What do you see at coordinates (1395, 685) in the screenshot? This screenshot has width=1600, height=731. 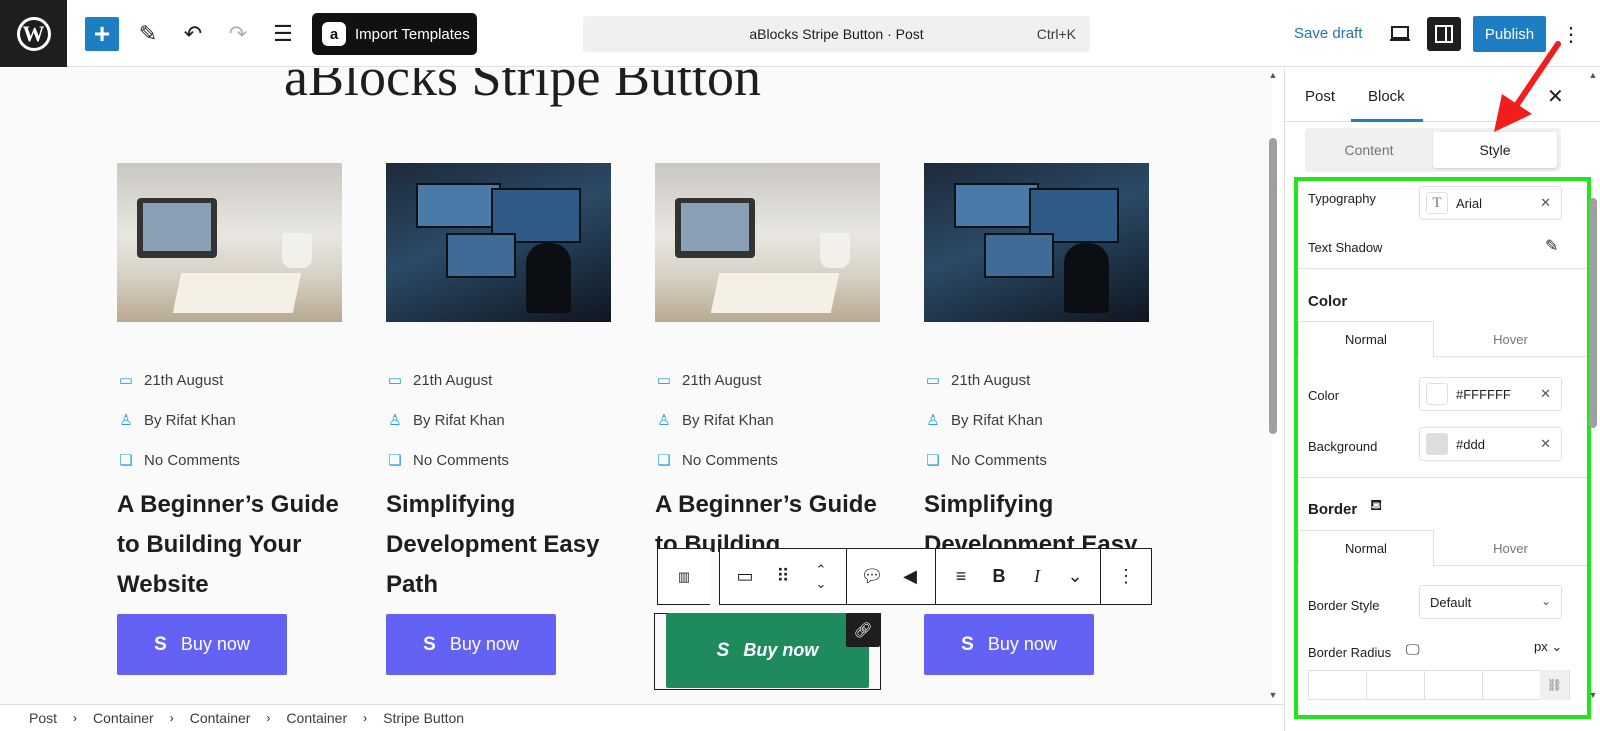 I see `radius-right-input` at bounding box center [1395, 685].